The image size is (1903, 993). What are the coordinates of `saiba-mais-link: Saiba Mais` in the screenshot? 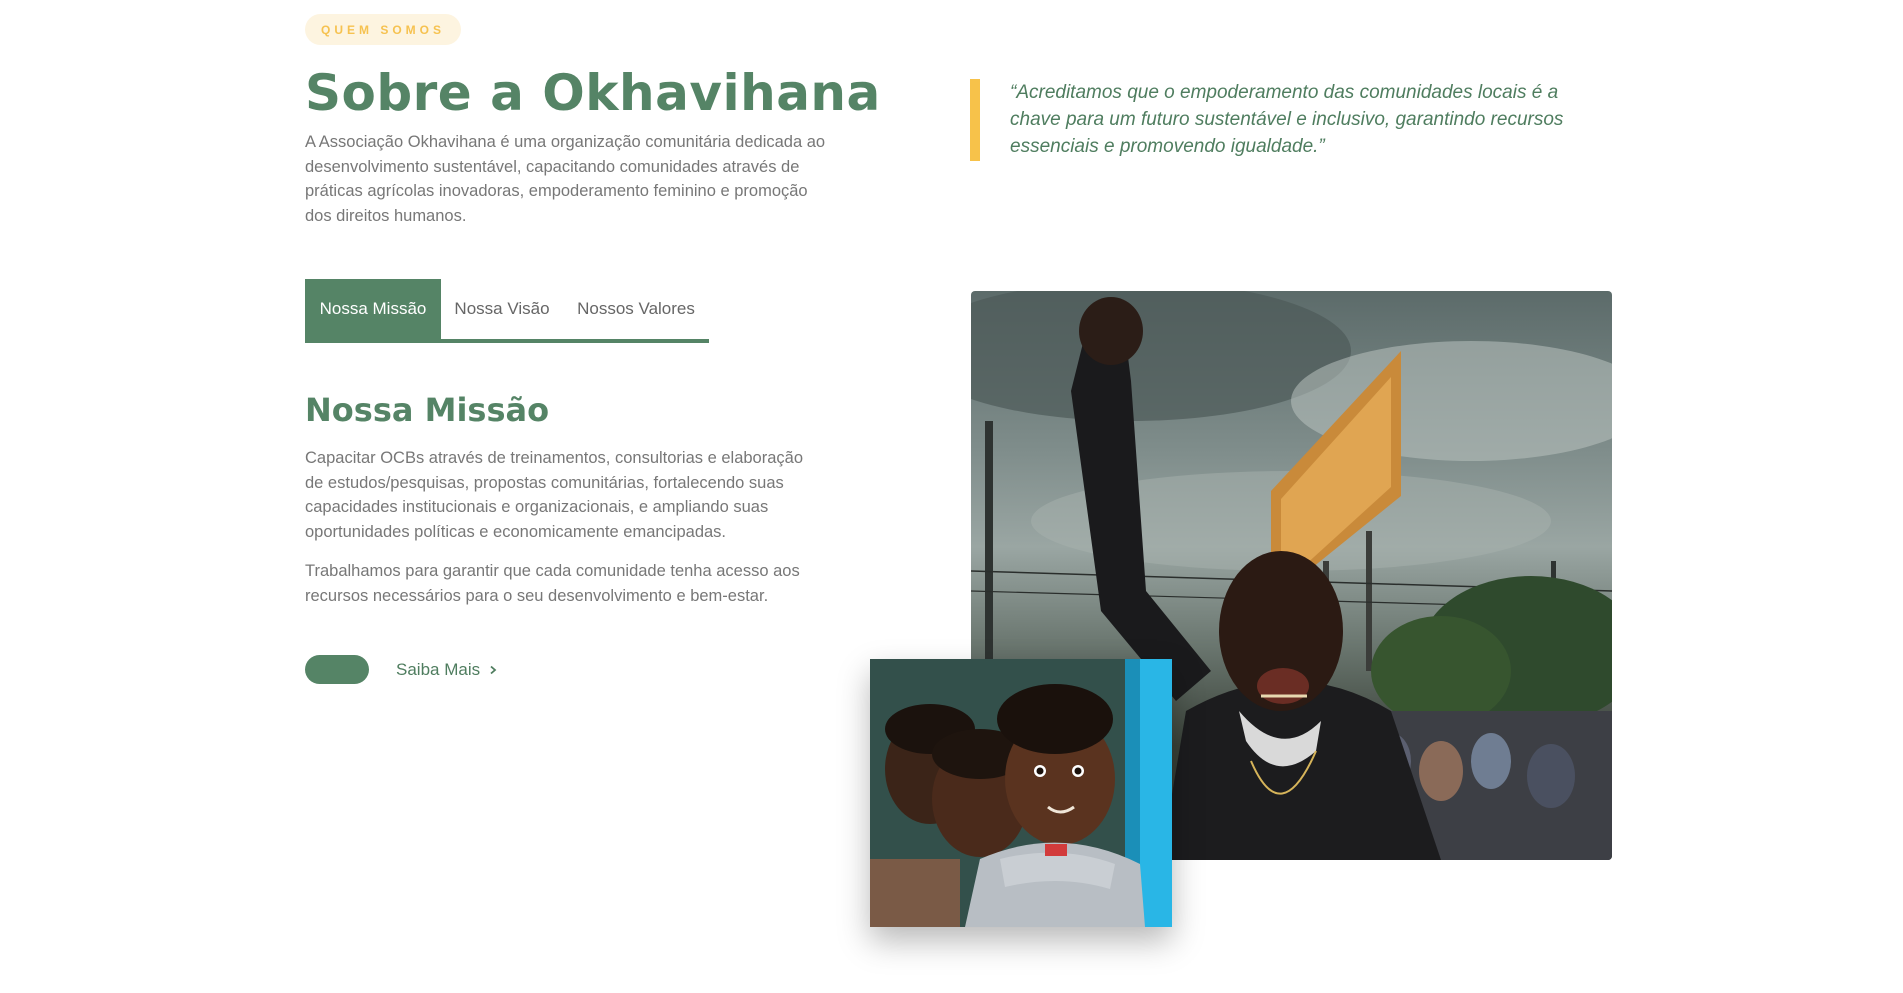 It's located at (447, 670).